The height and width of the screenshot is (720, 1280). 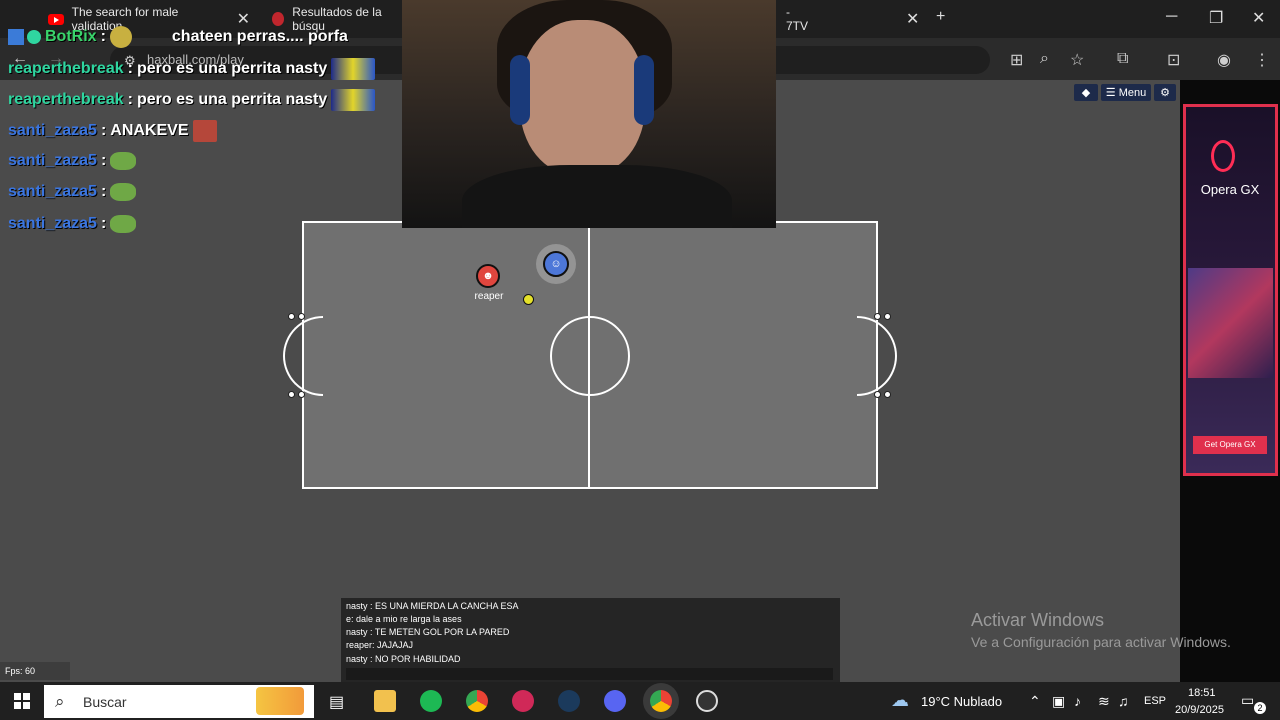 What do you see at coordinates (556, 264) in the screenshot?
I see `player-blue-disc: ☺` at bounding box center [556, 264].